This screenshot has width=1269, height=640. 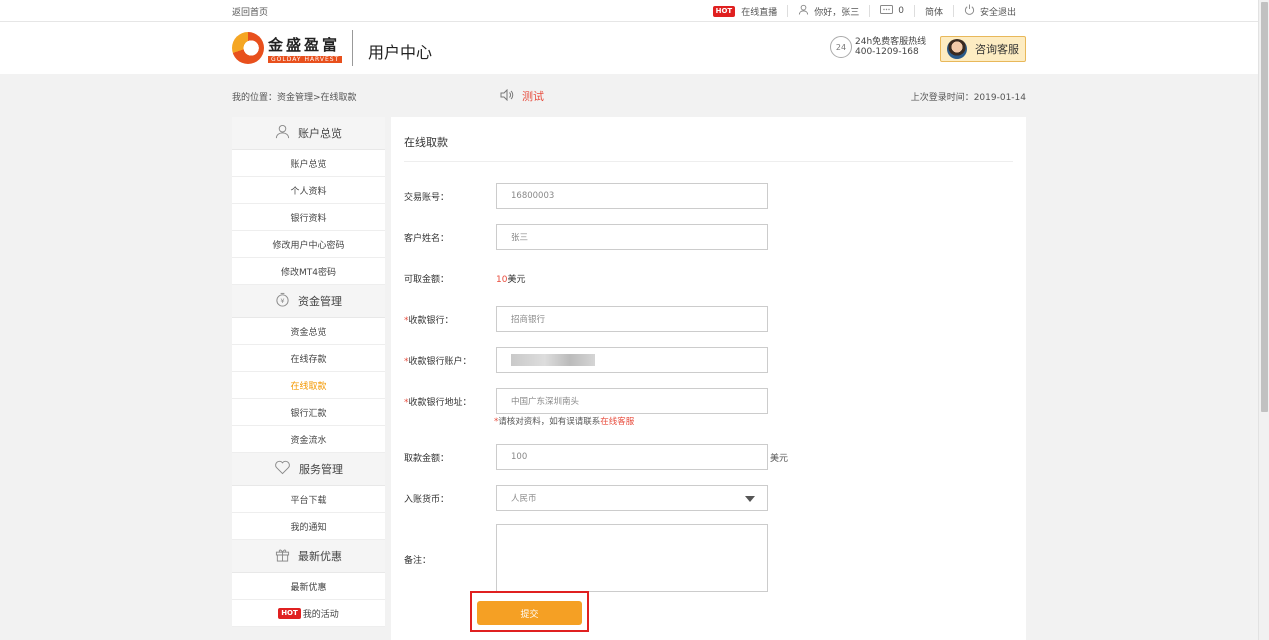 I want to click on available-amount: 10美元, so click(x=510, y=278).